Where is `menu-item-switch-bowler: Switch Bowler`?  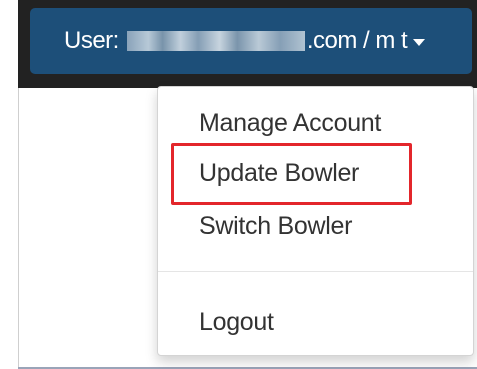 menu-item-switch-bowler: Switch Bowler is located at coordinates (275, 226).